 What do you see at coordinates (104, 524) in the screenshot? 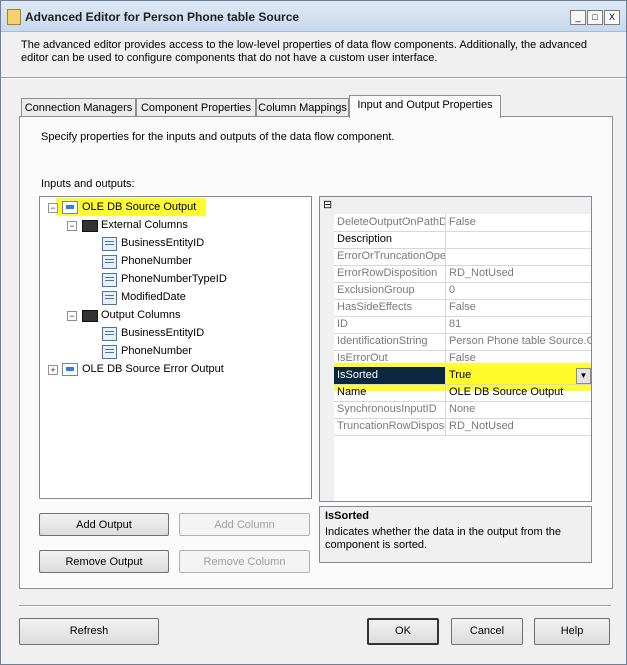
I see `add-output-button: Add Output` at bounding box center [104, 524].